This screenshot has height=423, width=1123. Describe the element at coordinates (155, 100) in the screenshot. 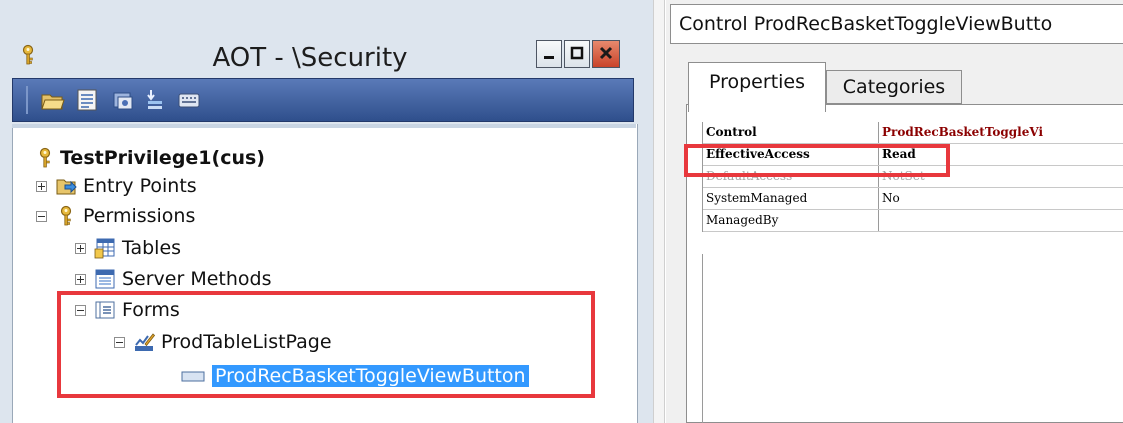

I see `filter-icon` at that location.